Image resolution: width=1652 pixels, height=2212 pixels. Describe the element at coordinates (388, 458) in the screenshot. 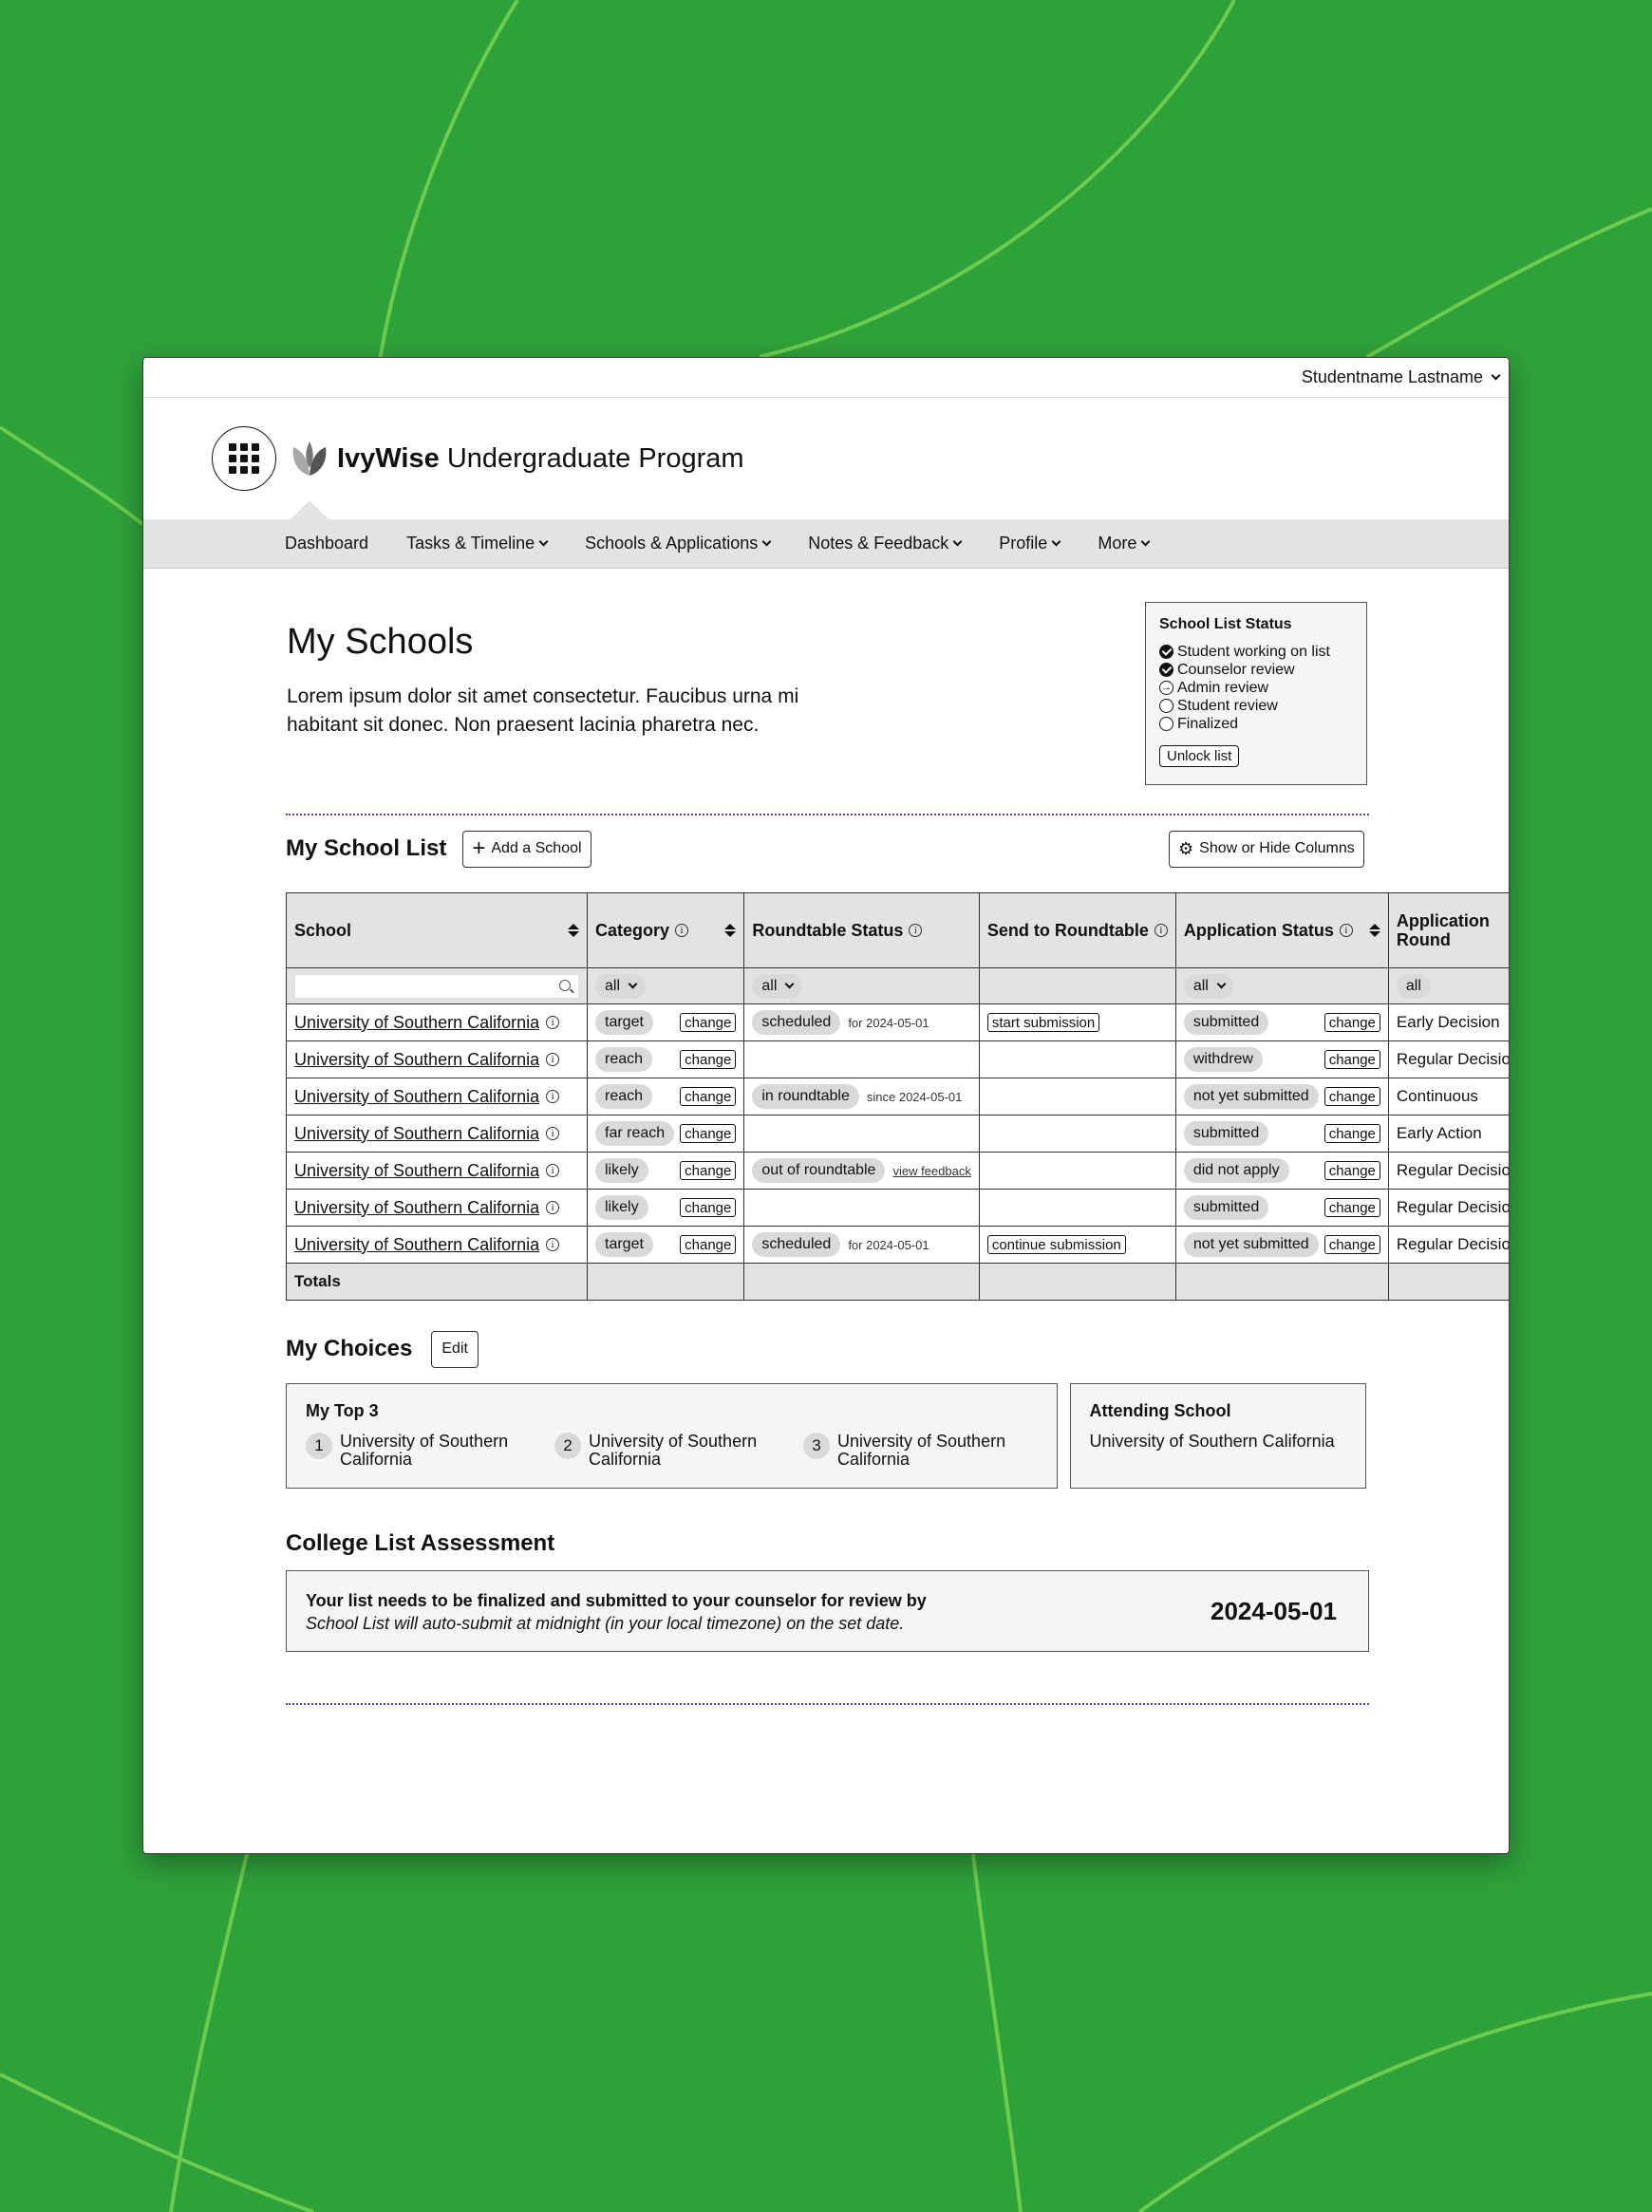

I see `brand-name: IvyWise` at that location.